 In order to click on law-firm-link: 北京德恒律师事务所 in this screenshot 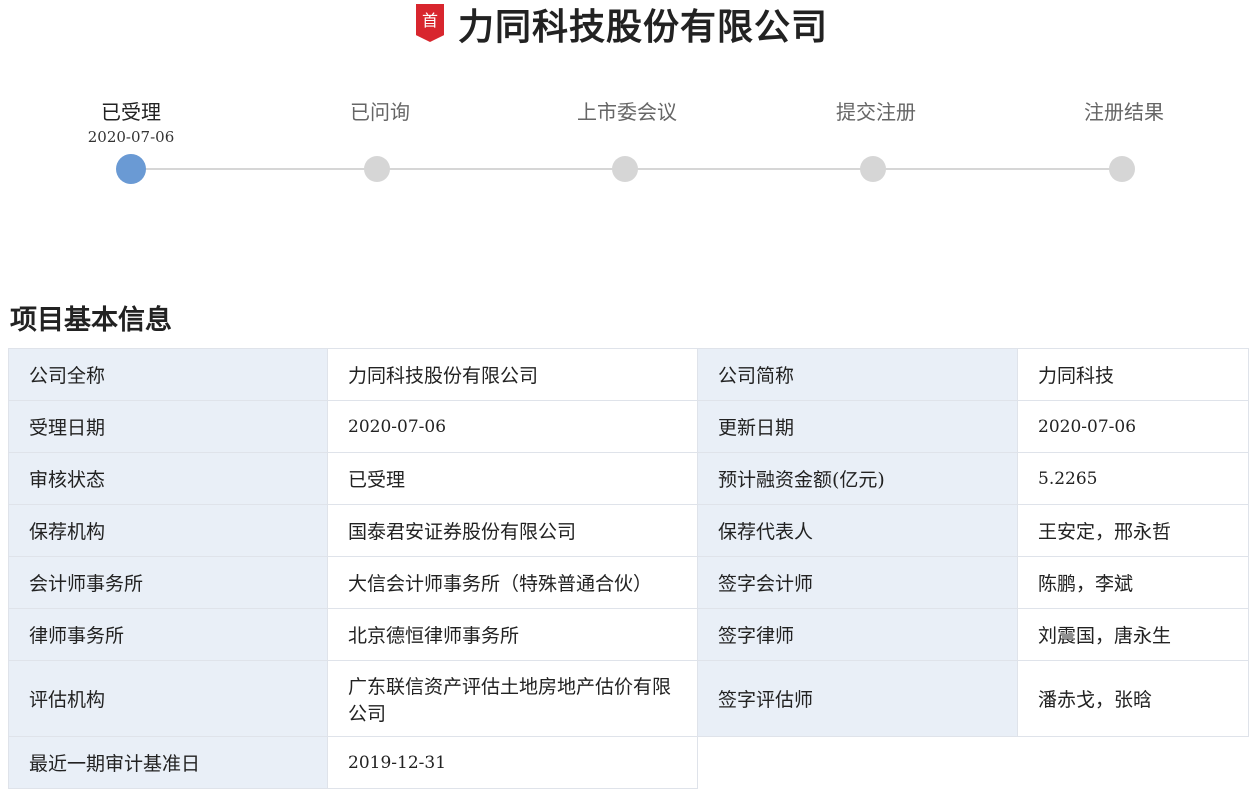, I will do `click(512, 634)`.